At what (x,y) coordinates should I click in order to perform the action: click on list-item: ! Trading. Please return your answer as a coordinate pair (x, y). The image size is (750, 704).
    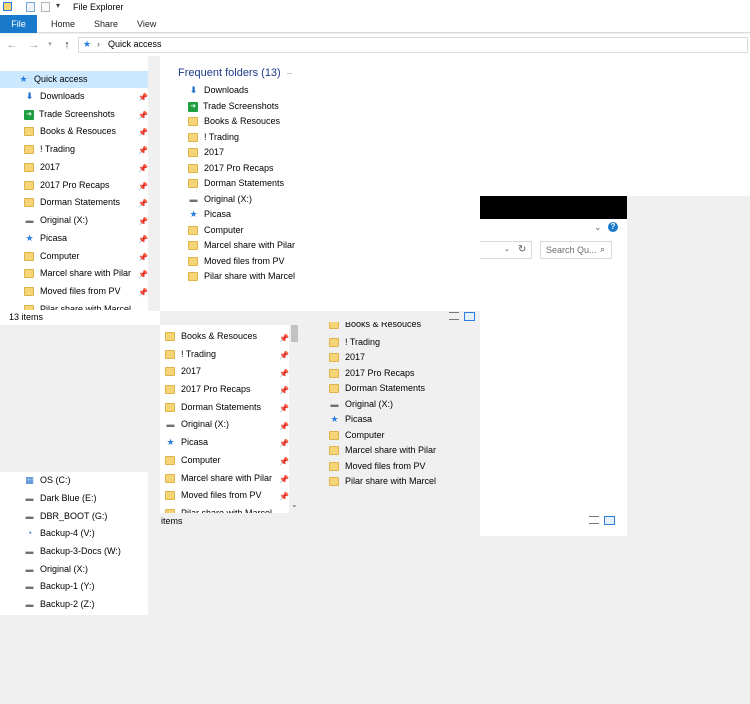
    Looking at the image, I should click on (190, 354).